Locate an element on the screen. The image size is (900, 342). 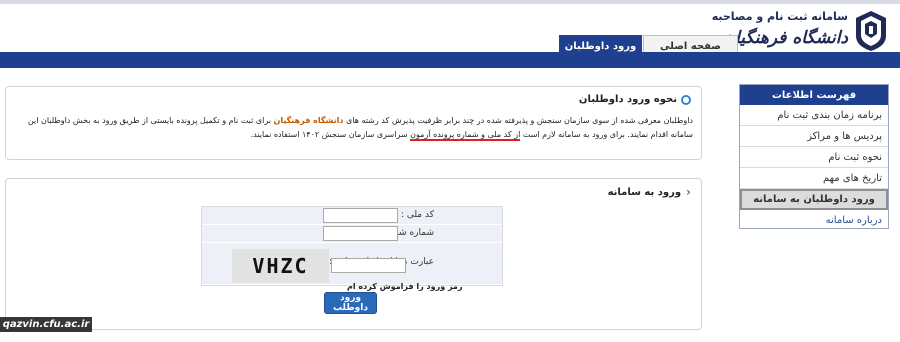
login-title-wrap: ‹ ورود به سامانه is located at coordinates (649, 192).